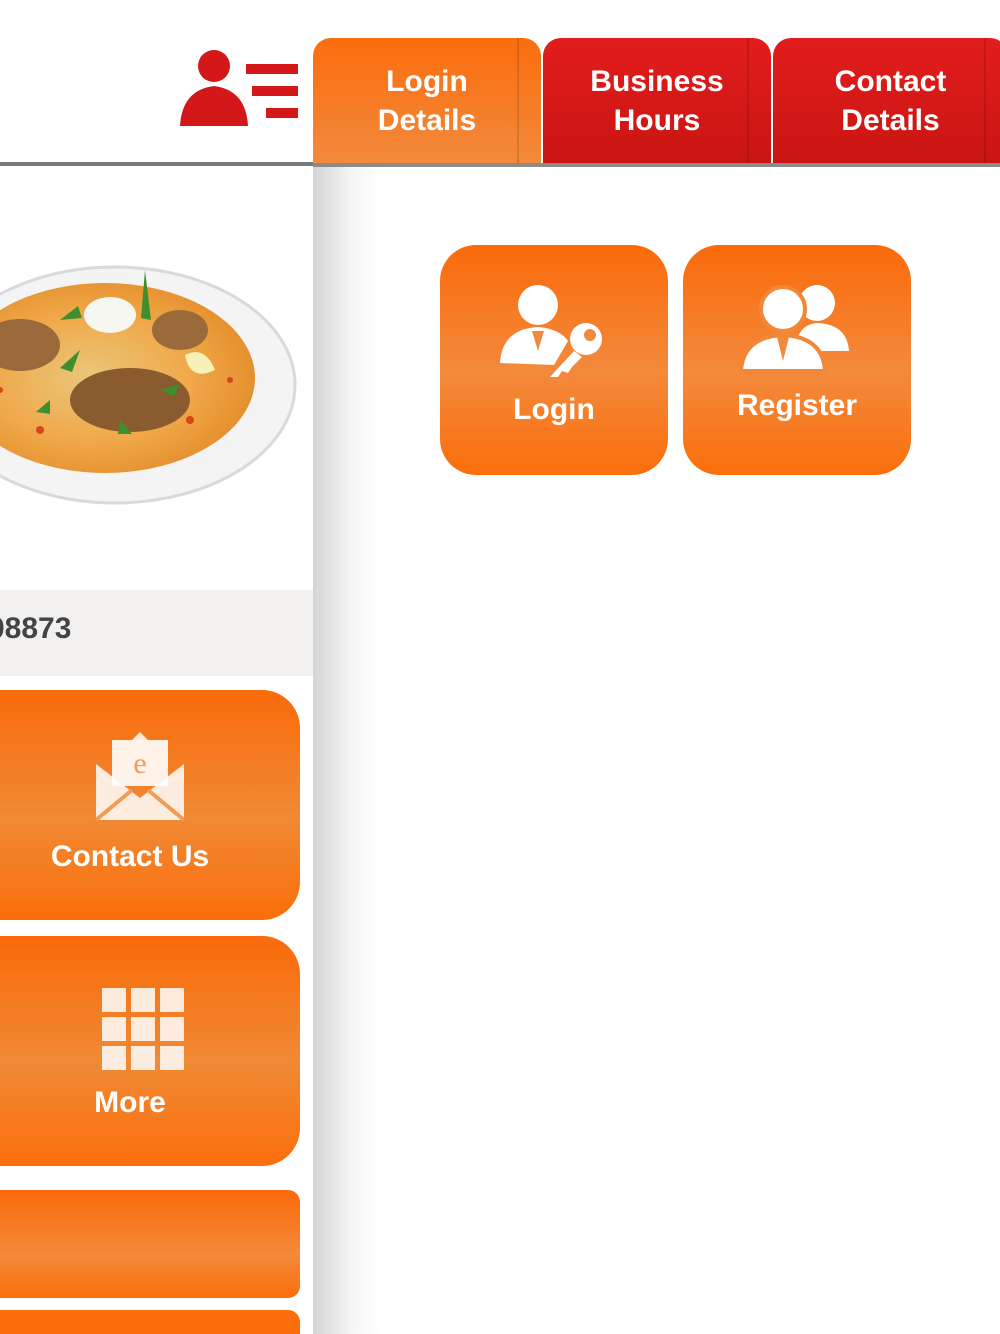 This screenshot has width=1000, height=1334. Describe the element at coordinates (657, 81) in the screenshot. I see `tab-label-line: Business` at that location.